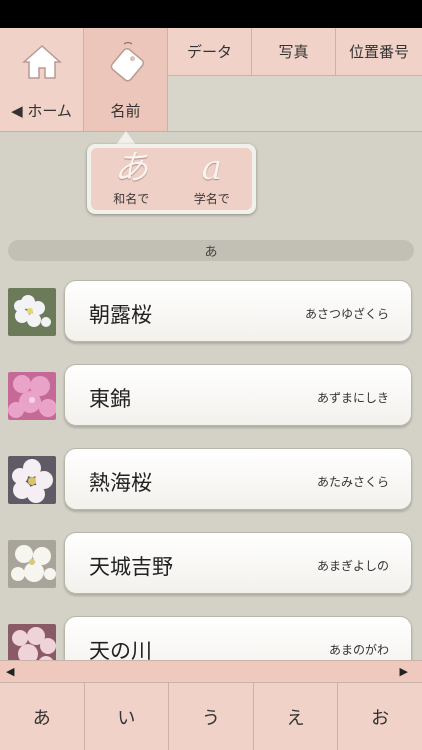 The height and width of the screenshot is (750, 422). What do you see at coordinates (346, 314) in the screenshot?
I see `cultivar-reading: あさつゆざくら` at bounding box center [346, 314].